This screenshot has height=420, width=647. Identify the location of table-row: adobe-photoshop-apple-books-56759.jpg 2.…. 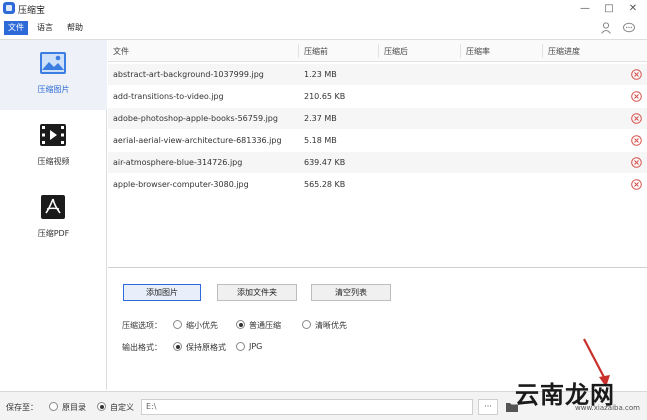
(377, 118).